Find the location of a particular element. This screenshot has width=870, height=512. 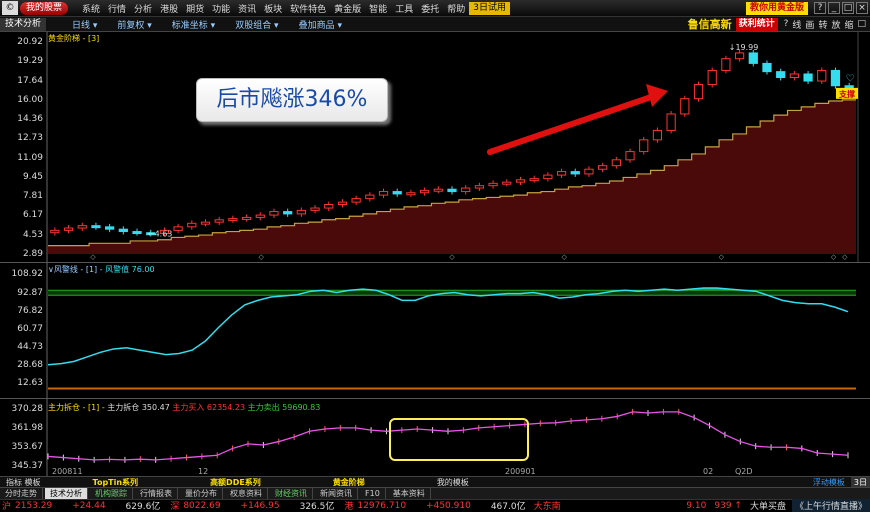

p2-y-tick-0: 108.92 is located at coordinates (27, 274).